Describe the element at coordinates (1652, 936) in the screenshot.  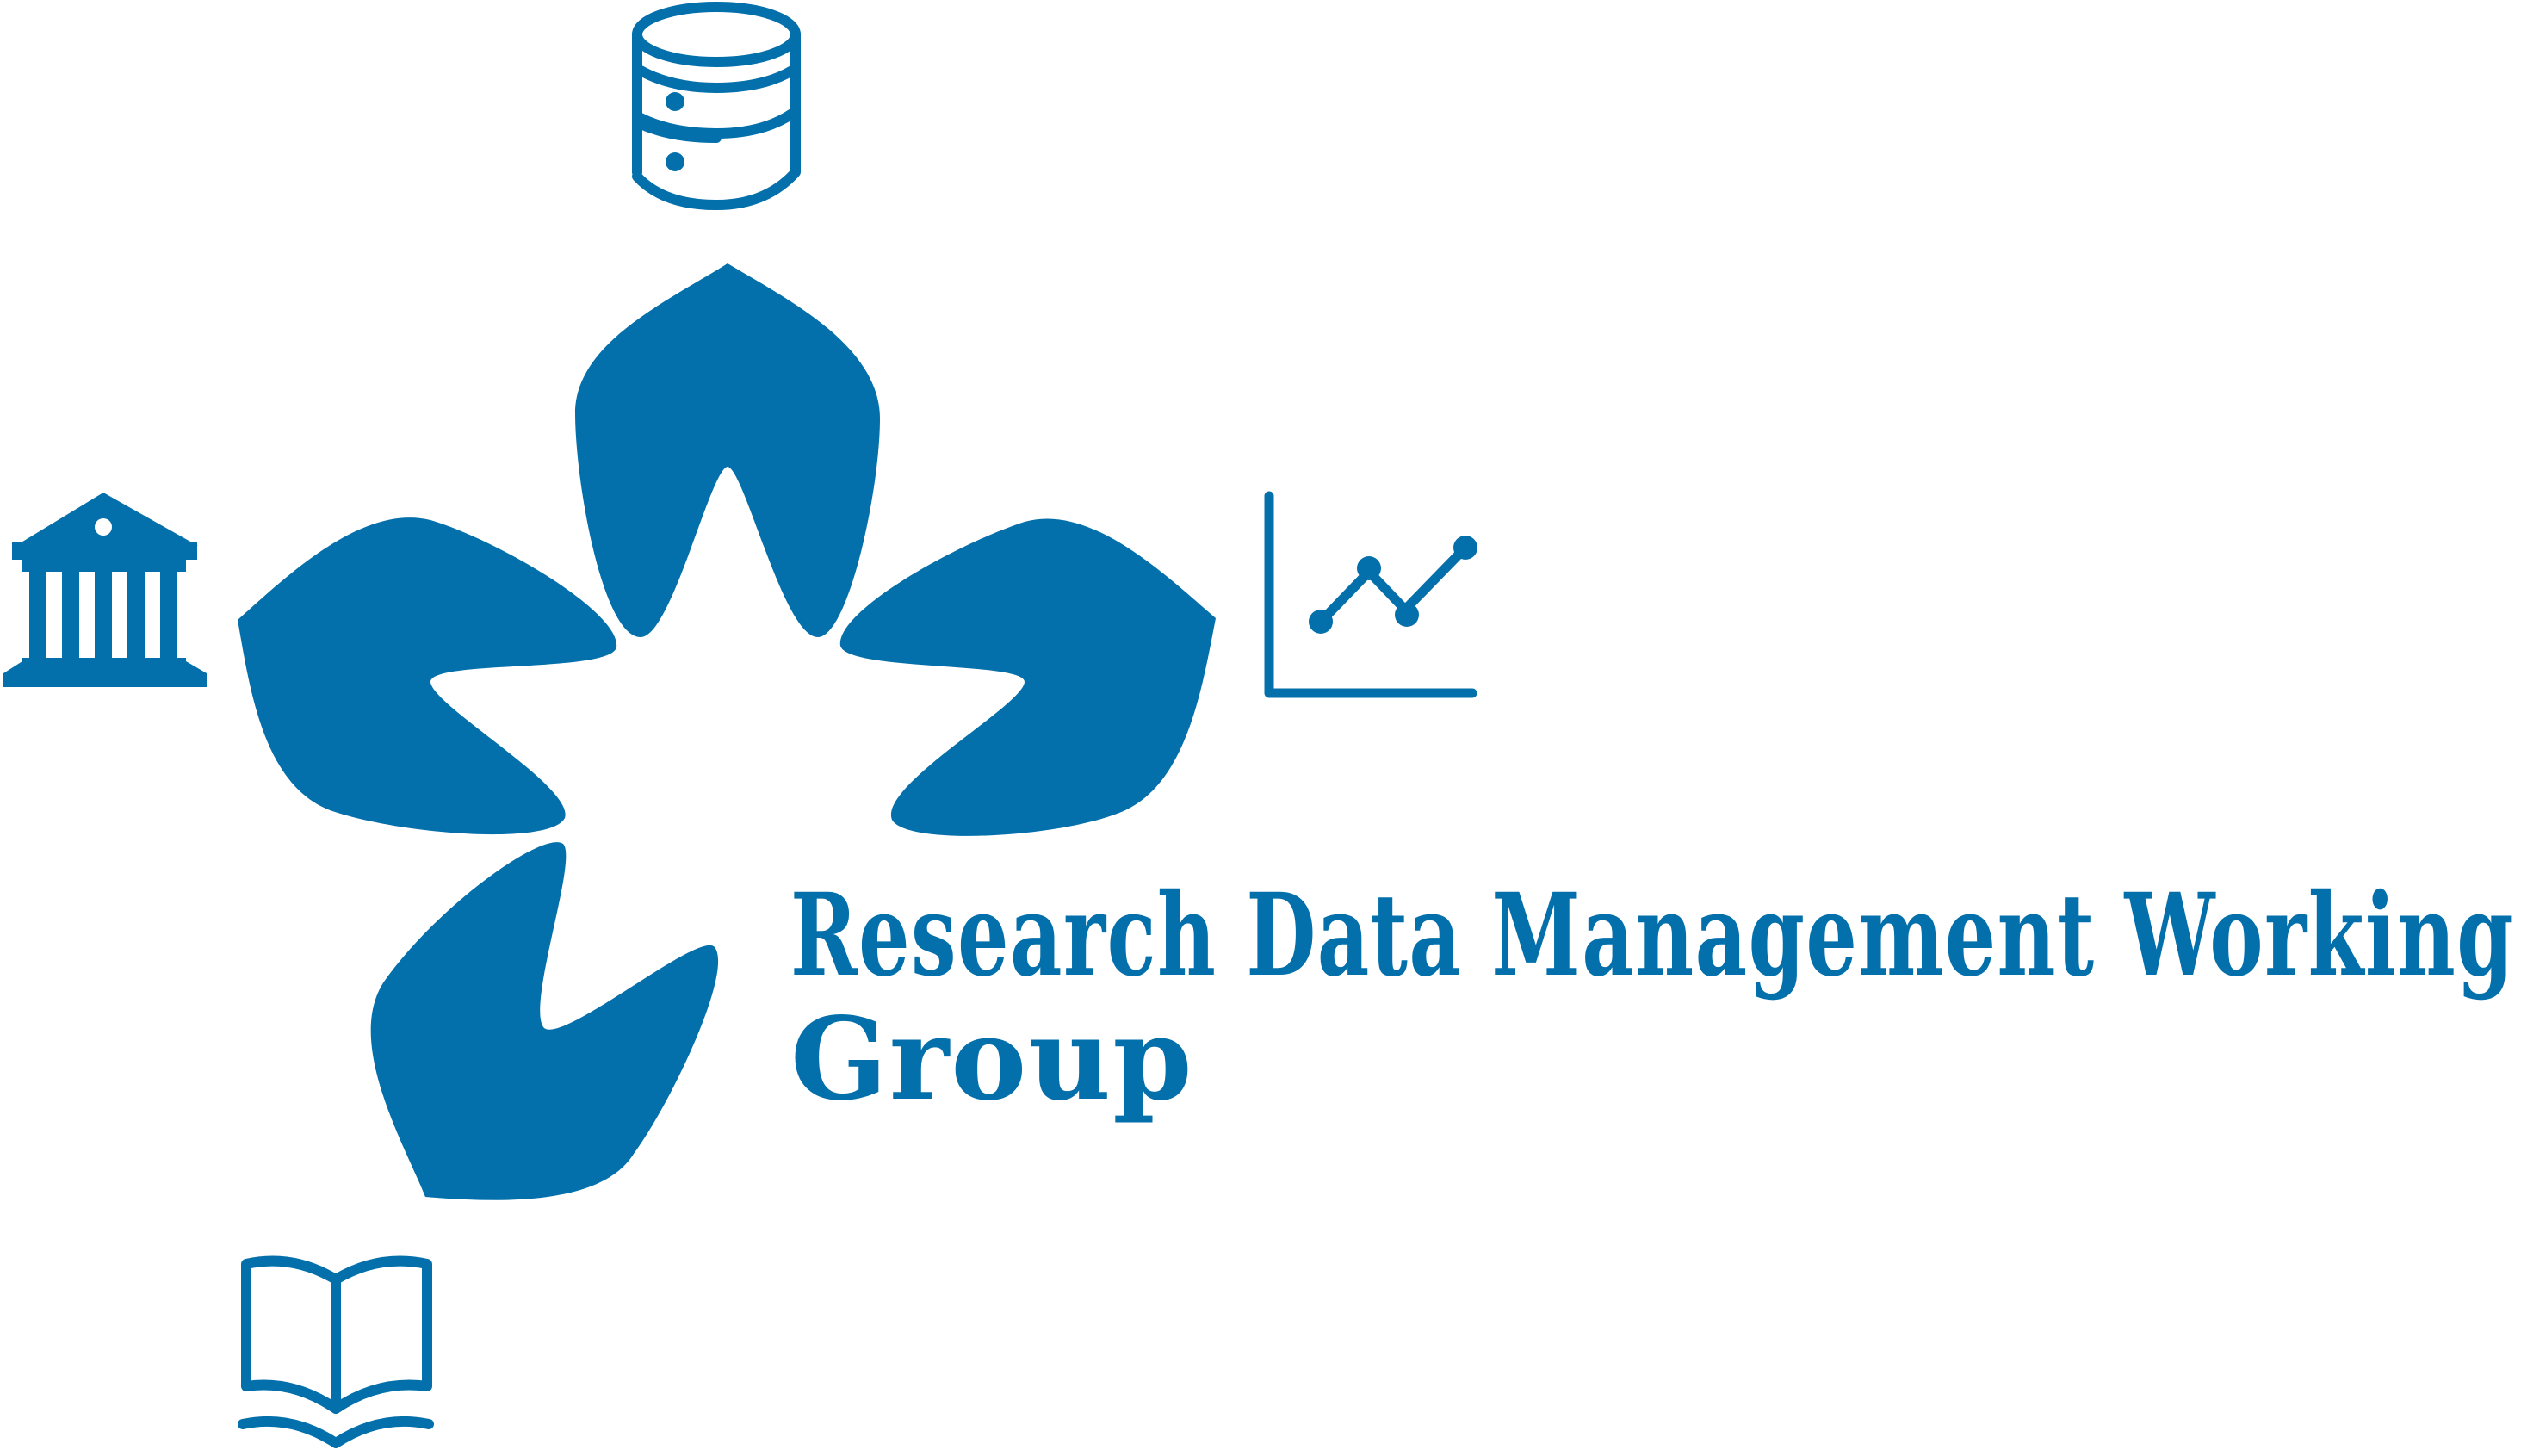
I see `title-line-1: Research Data Management Working` at that location.